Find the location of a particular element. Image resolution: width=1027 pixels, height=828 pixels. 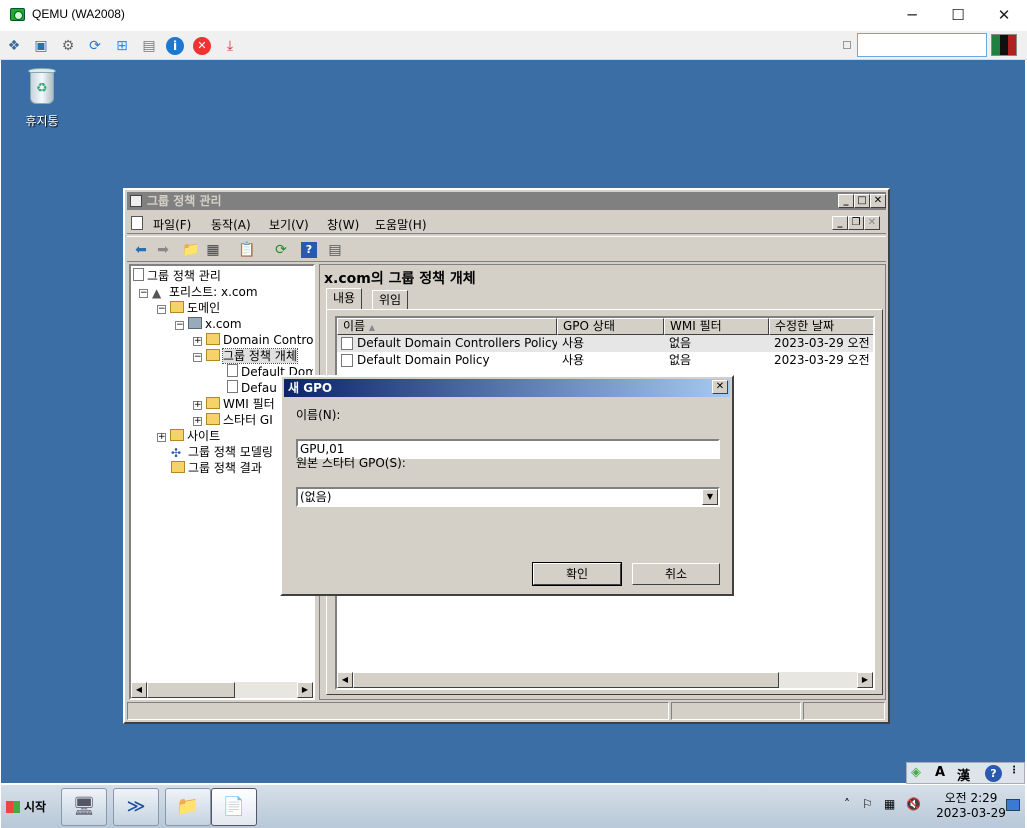

tab-contents: 내용 is located at coordinates (344, 299).